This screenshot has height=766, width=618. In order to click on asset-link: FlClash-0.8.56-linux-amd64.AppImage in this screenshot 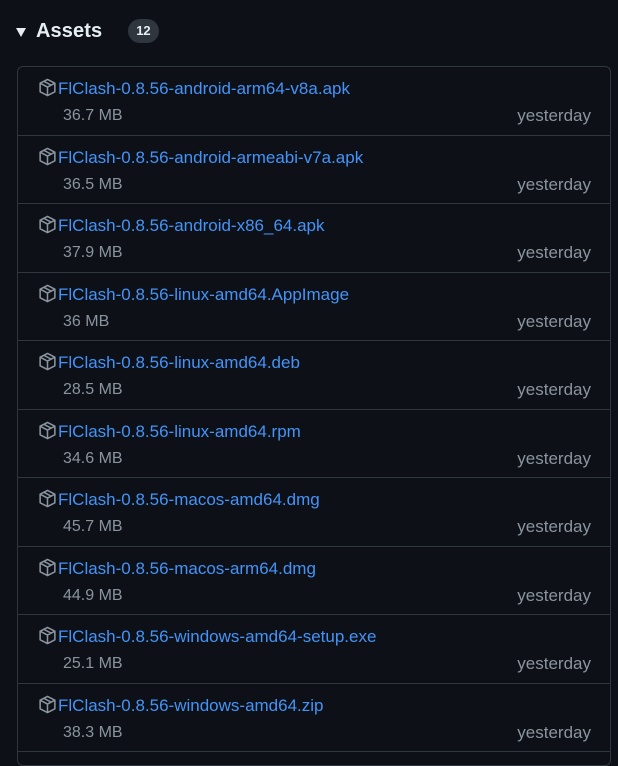, I will do `click(203, 295)`.